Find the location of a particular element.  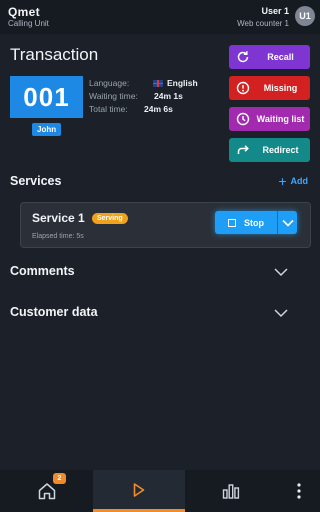

clock-icon is located at coordinates (243, 119).